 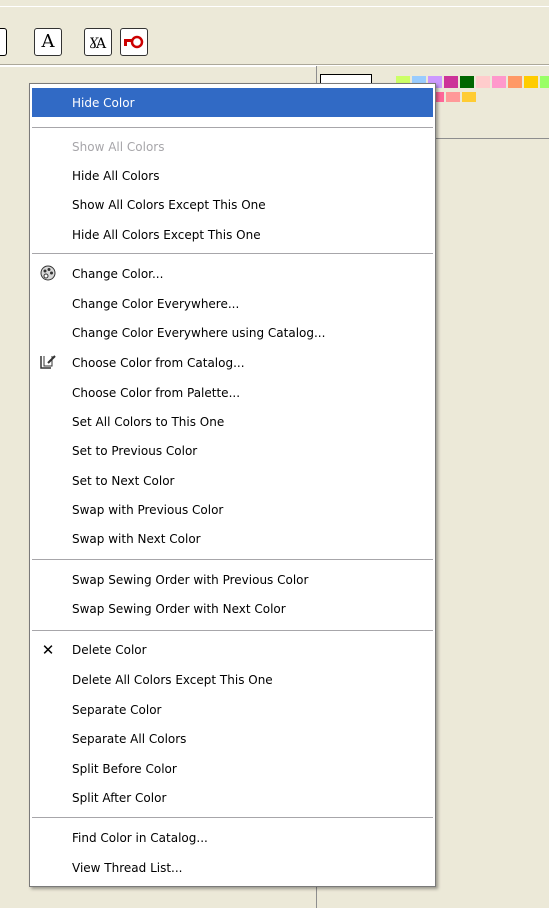 What do you see at coordinates (274, 6) in the screenshot?
I see `toolbar-divider` at bounding box center [274, 6].